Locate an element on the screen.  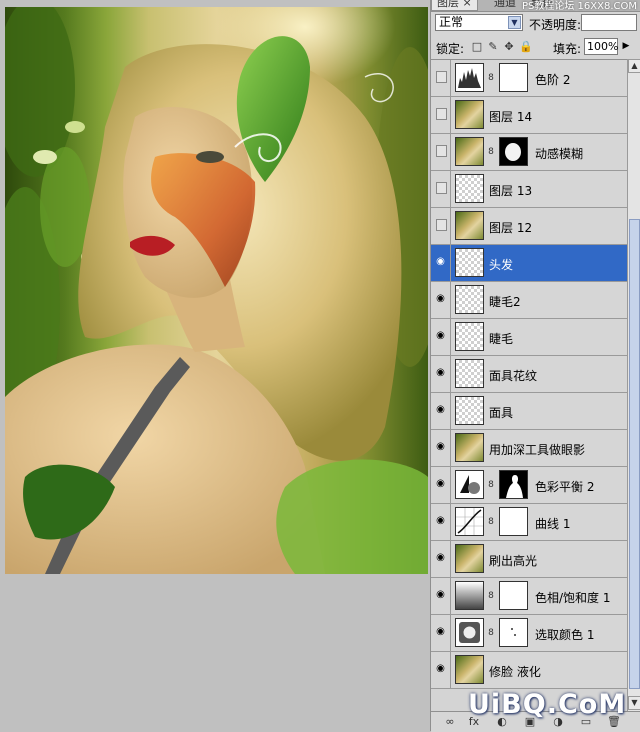
layer-name: 图层 12 is located at coordinates (511, 228).